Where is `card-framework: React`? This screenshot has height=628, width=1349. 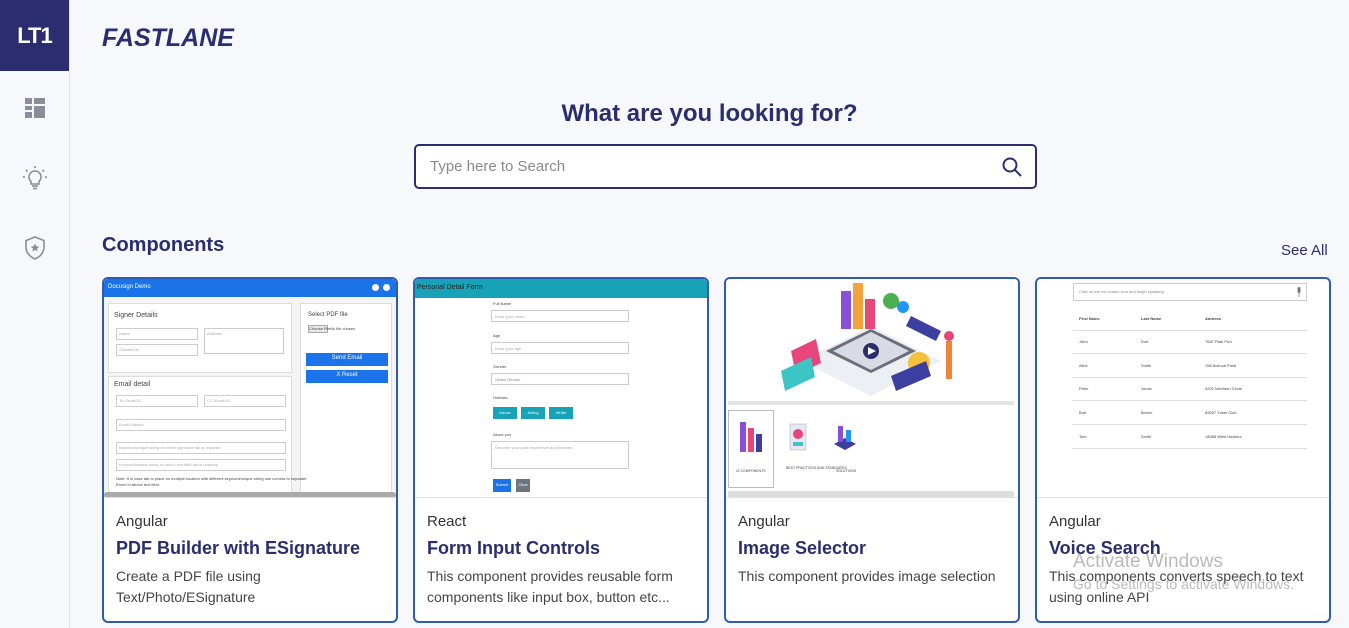 card-framework: React is located at coordinates (447, 521).